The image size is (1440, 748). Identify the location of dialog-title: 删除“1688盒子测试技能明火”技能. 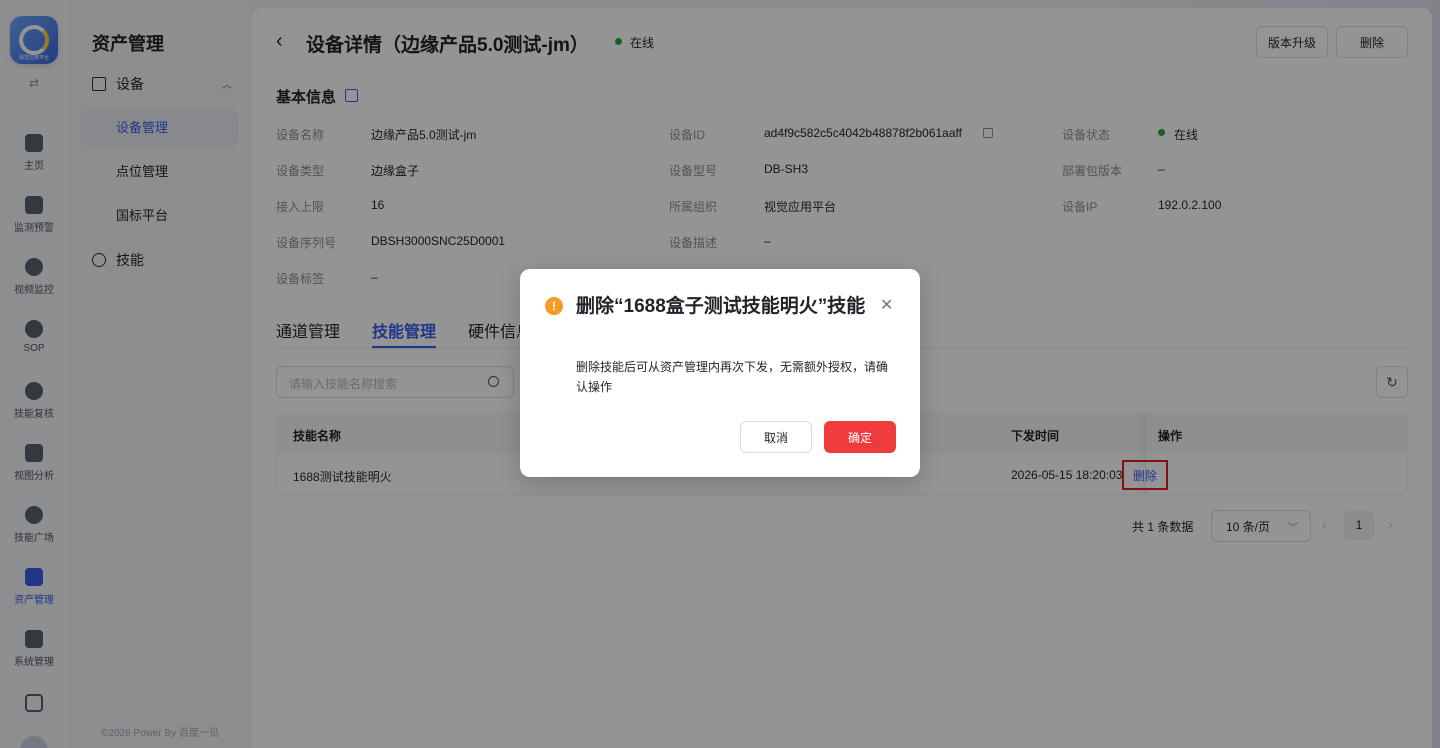
(721, 306).